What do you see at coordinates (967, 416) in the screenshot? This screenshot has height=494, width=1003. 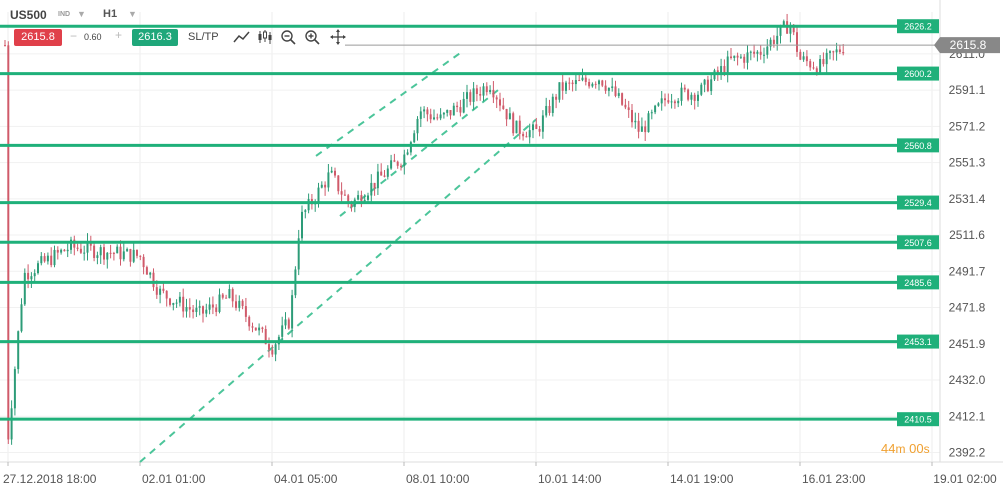 I see `y-tick-label: 2412.1` at bounding box center [967, 416].